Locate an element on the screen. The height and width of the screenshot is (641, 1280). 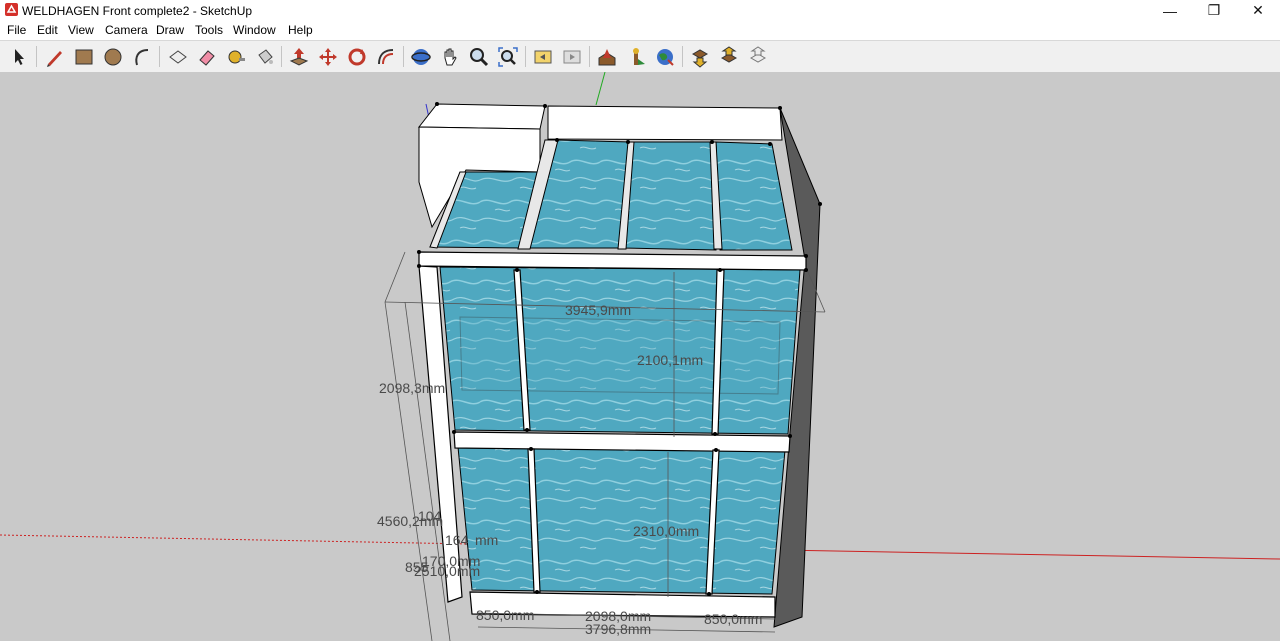
select-icon is located at coordinates (19, 56).